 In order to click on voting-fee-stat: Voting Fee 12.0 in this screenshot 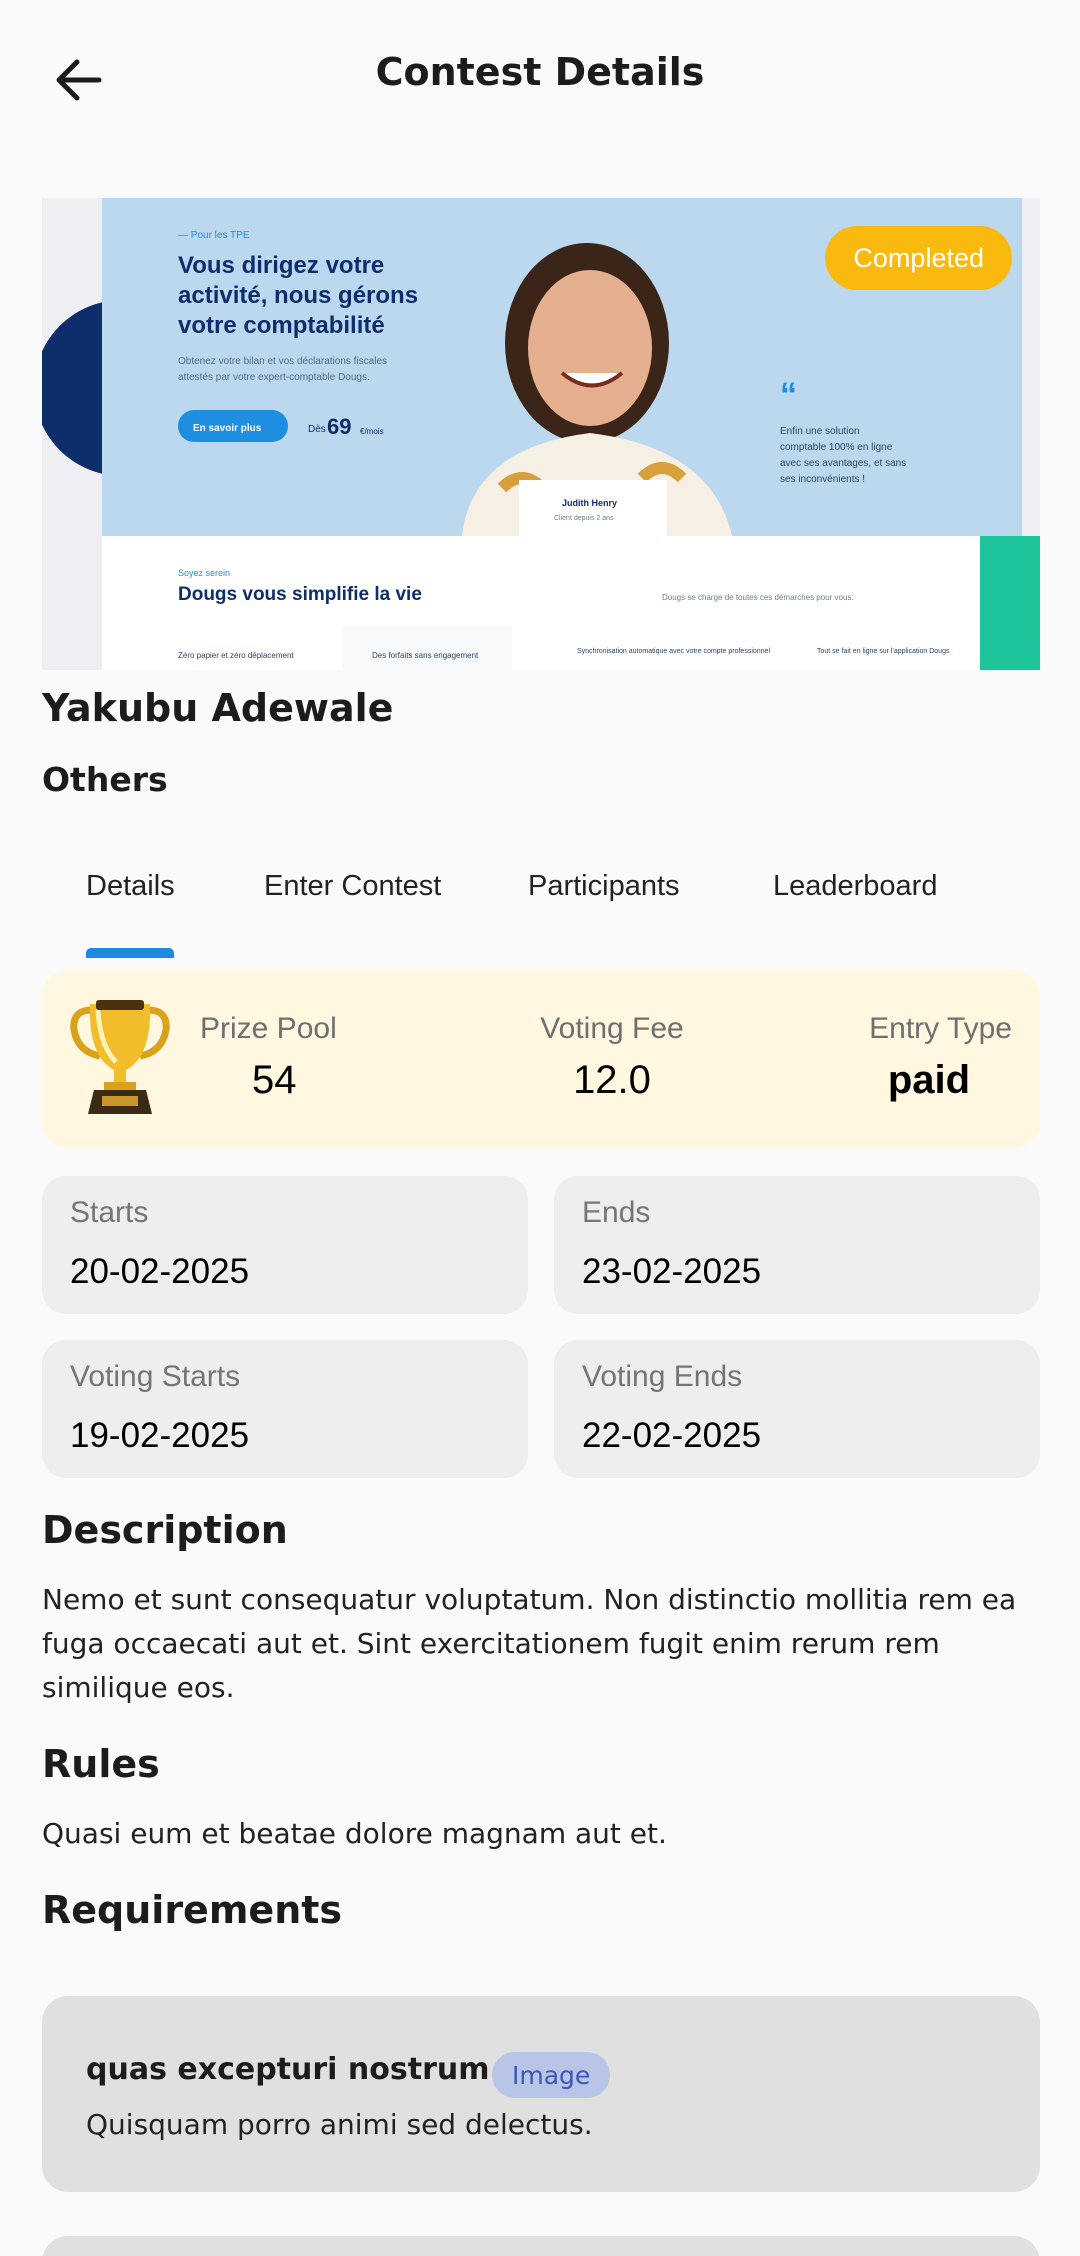, I will do `click(612, 1057)`.